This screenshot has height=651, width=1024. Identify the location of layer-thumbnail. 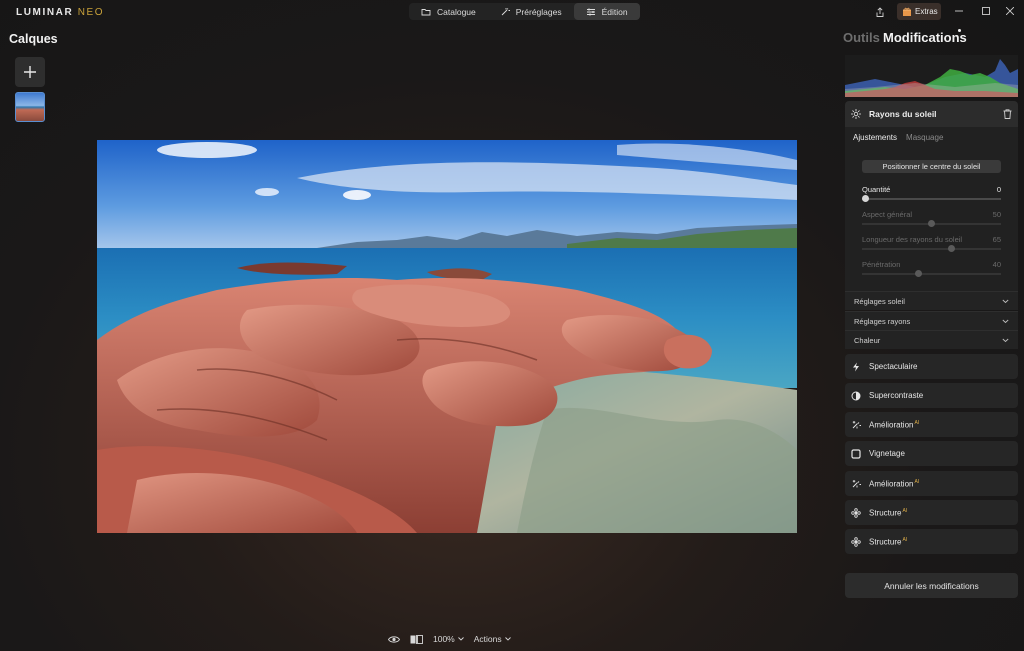
(30, 107).